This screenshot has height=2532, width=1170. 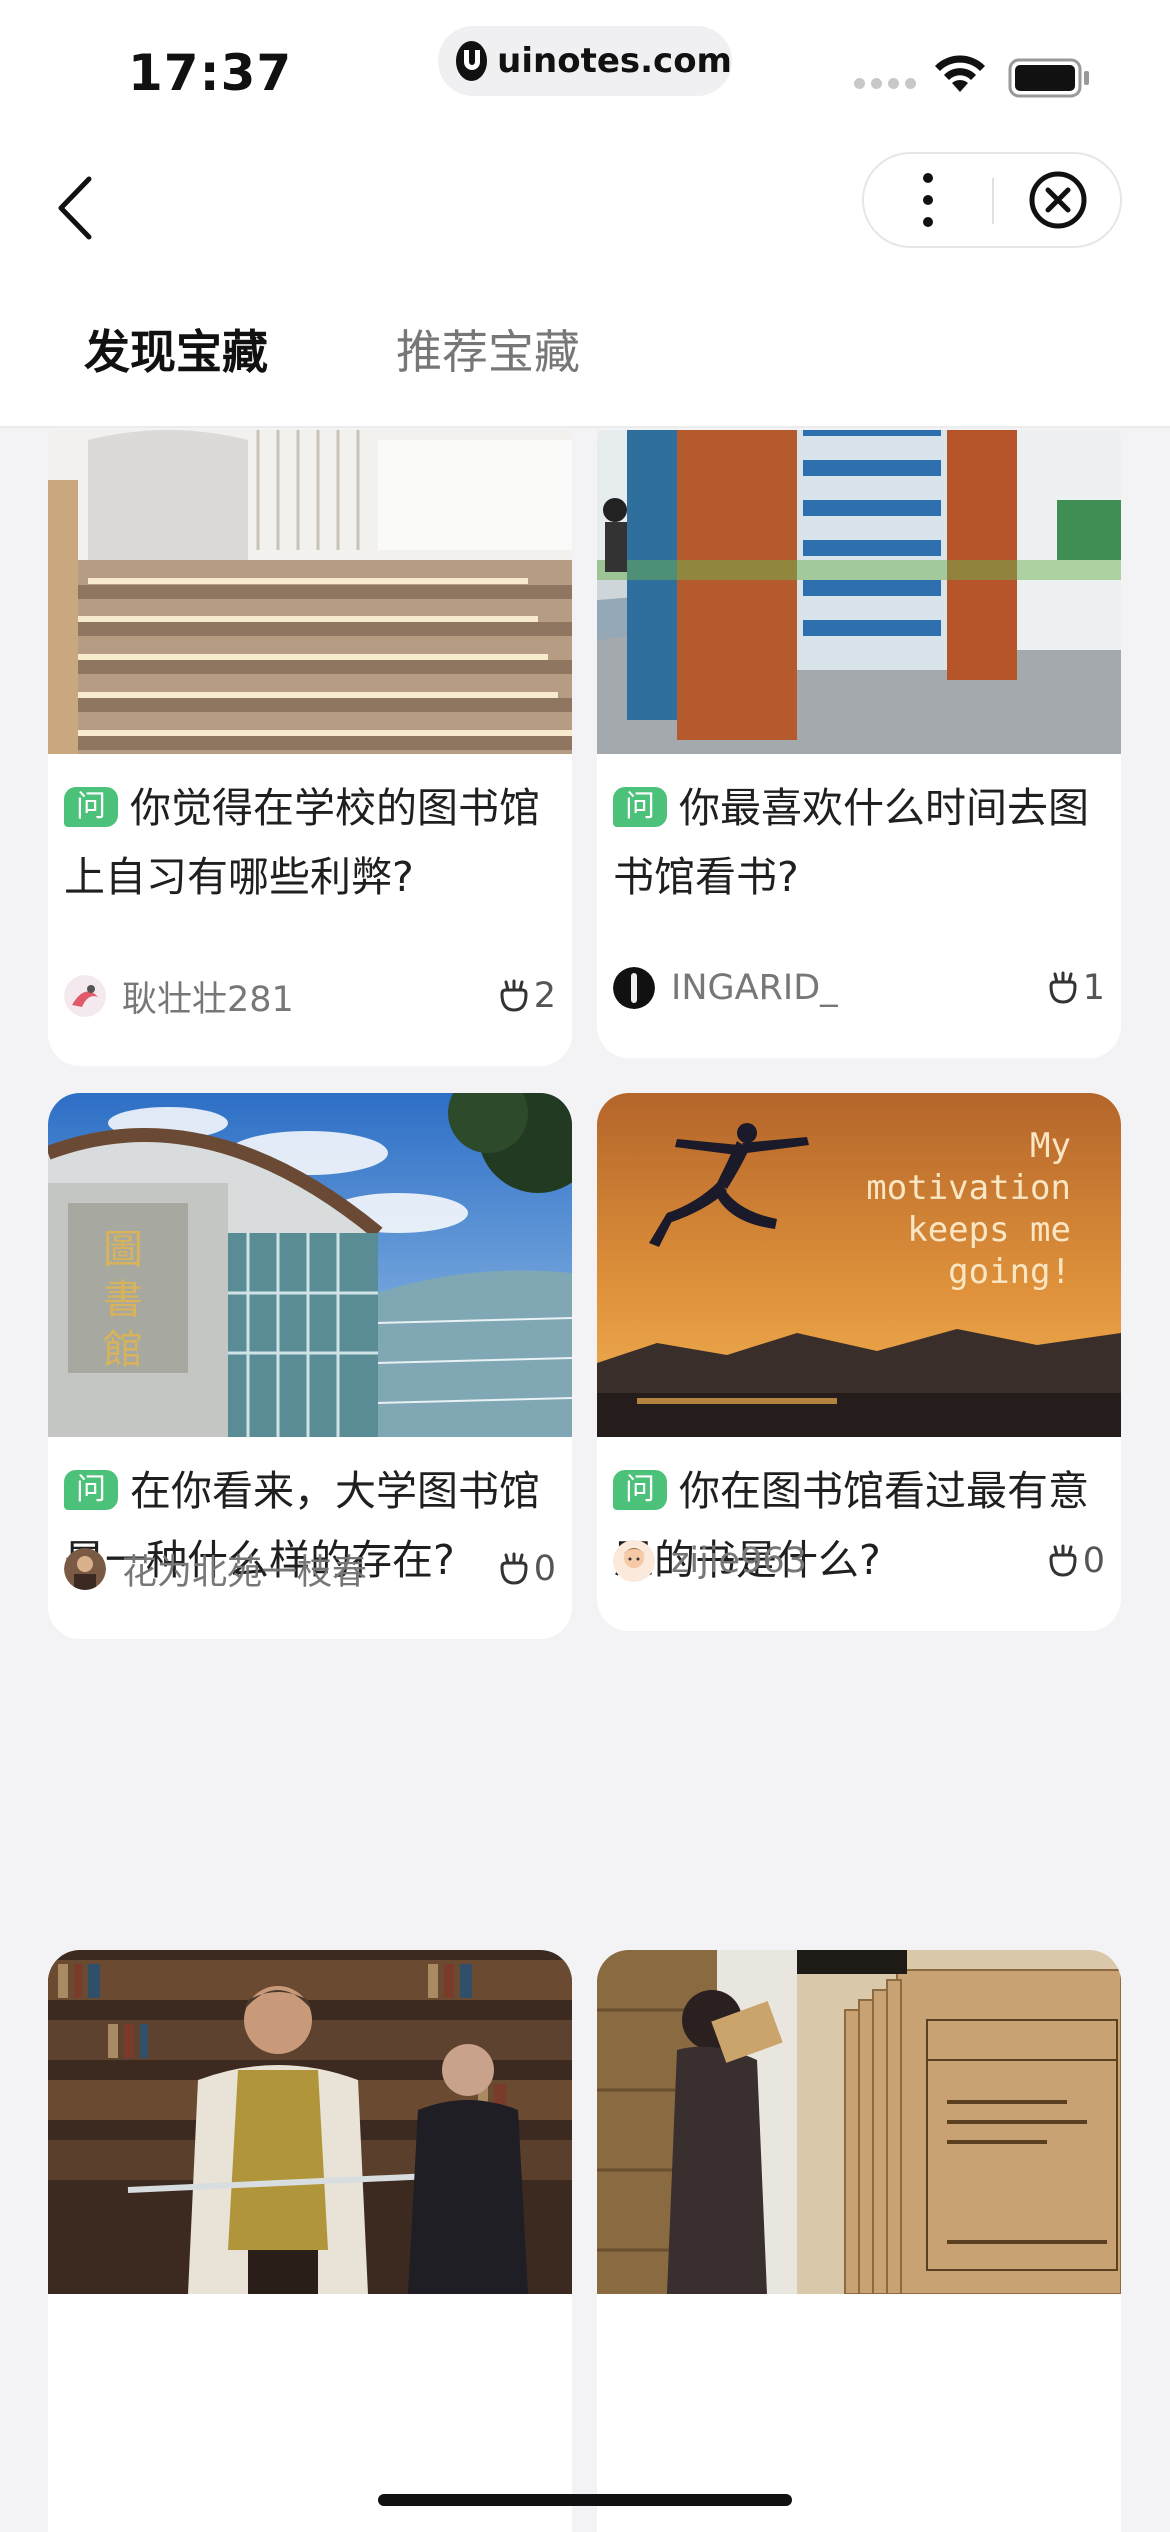 What do you see at coordinates (989, 1230) in the screenshot?
I see `caption-line: keeps me` at bounding box center [989, 1230].